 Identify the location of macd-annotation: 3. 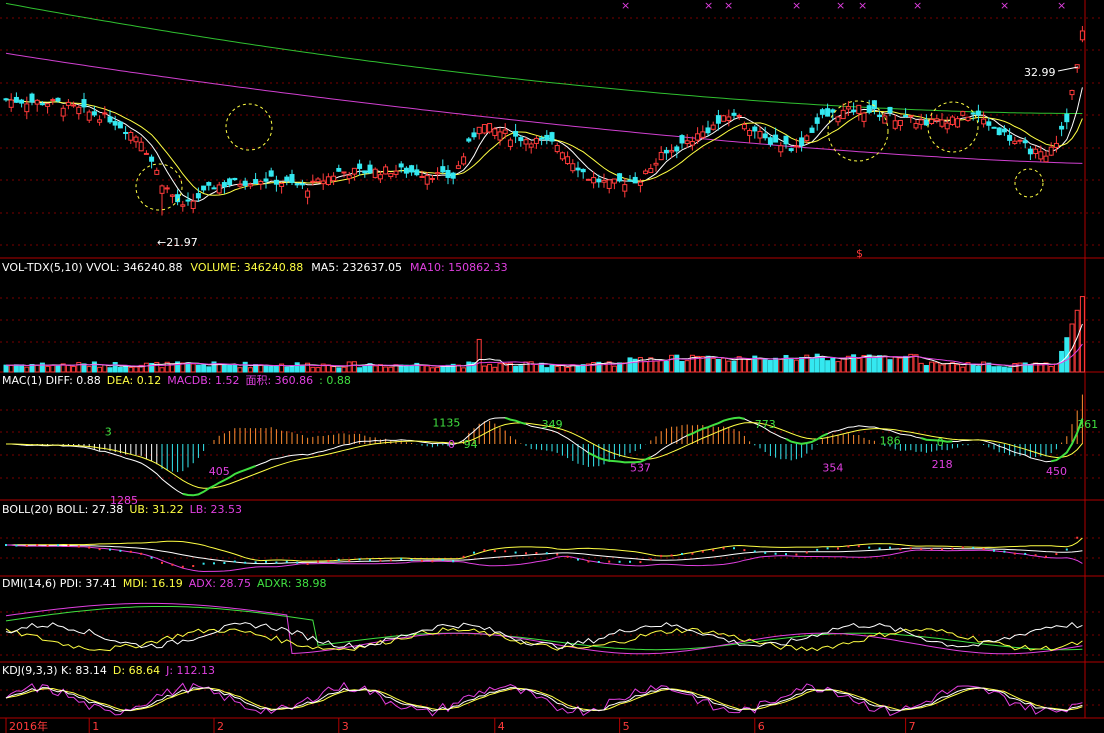
(108, 431).